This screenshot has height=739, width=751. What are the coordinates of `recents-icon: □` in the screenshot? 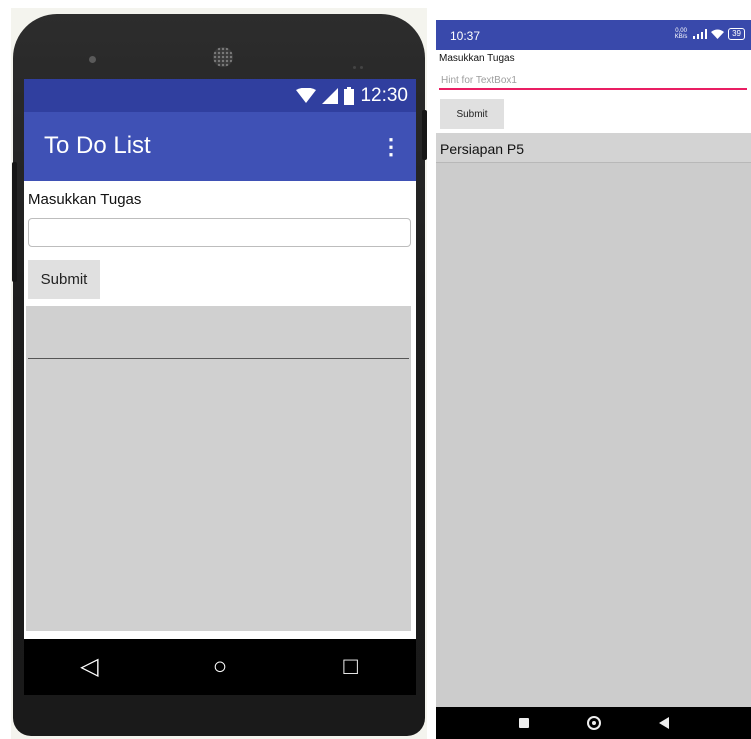 It's located at (351, 667).